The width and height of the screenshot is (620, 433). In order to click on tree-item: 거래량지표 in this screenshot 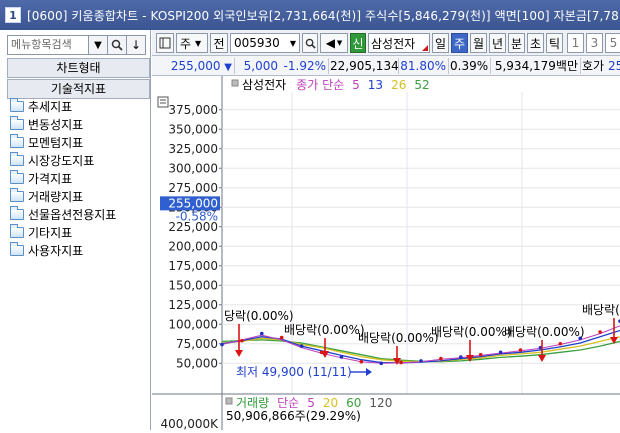, I will do `click(78, 196)`.